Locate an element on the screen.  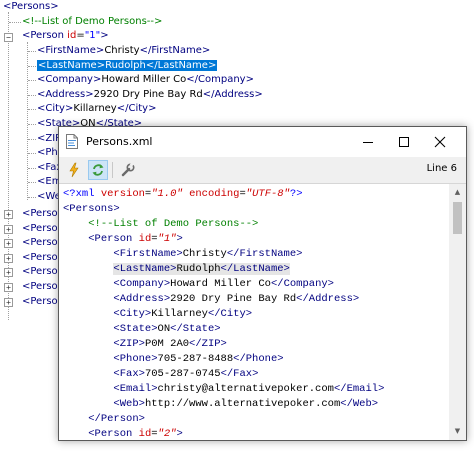
lightning-button is located at coordinates (74, 170).